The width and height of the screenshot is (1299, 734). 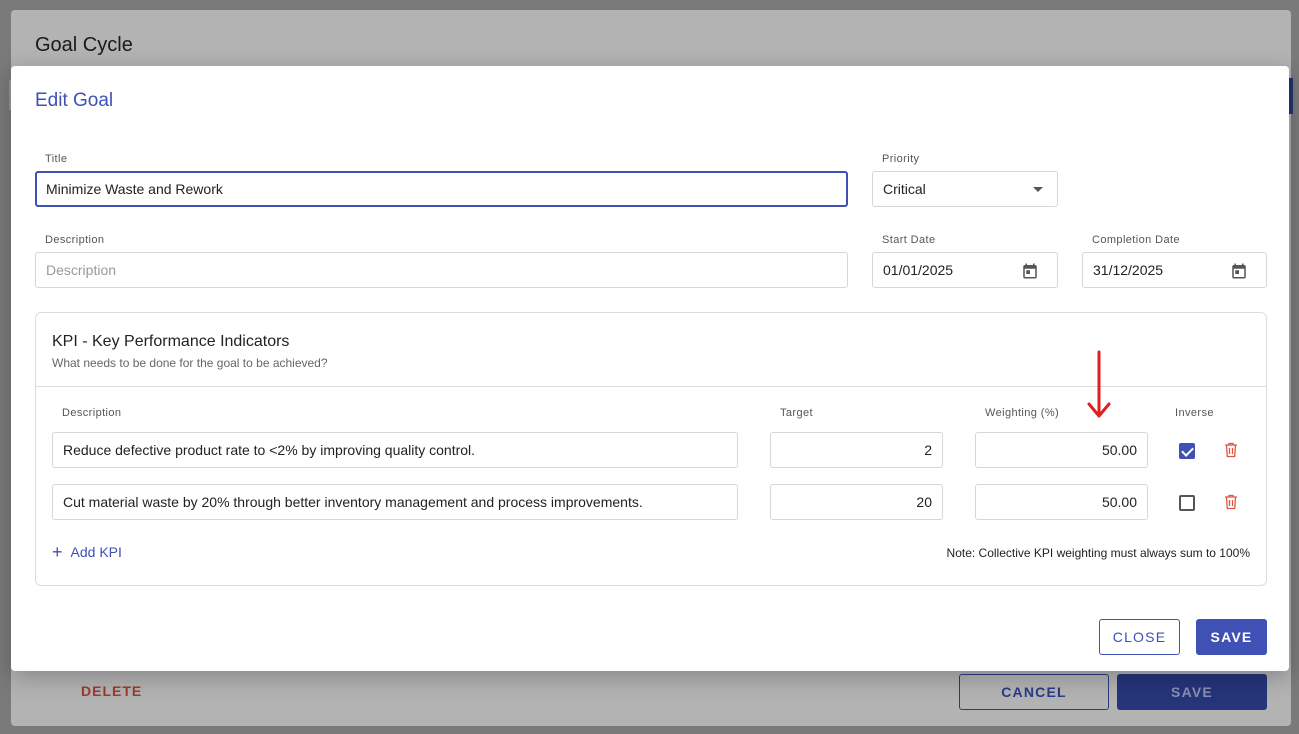 What do you see at coordinates (75, 240) in the screenshot?
I see `description-label: Description` at bounding box center [75, 240].